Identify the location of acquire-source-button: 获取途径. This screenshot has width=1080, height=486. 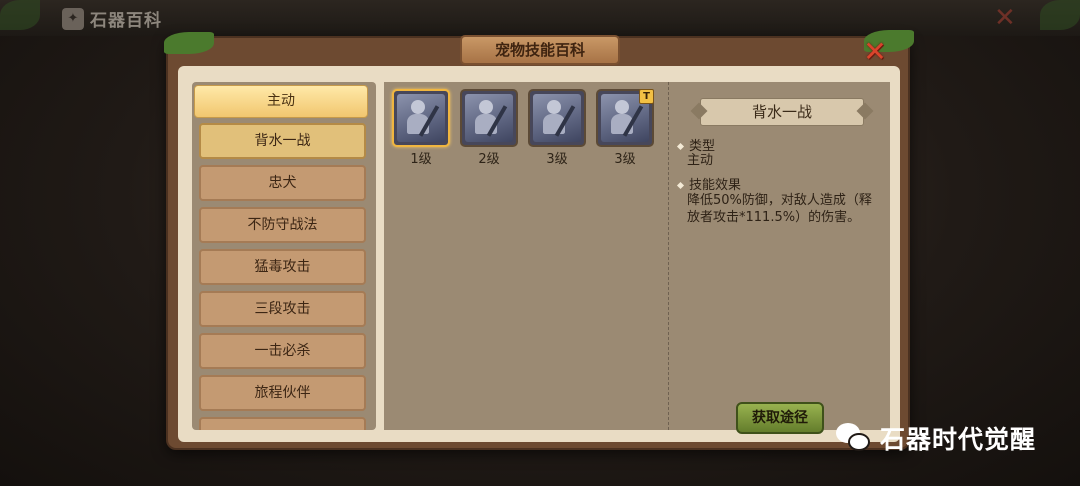
(780, 418).